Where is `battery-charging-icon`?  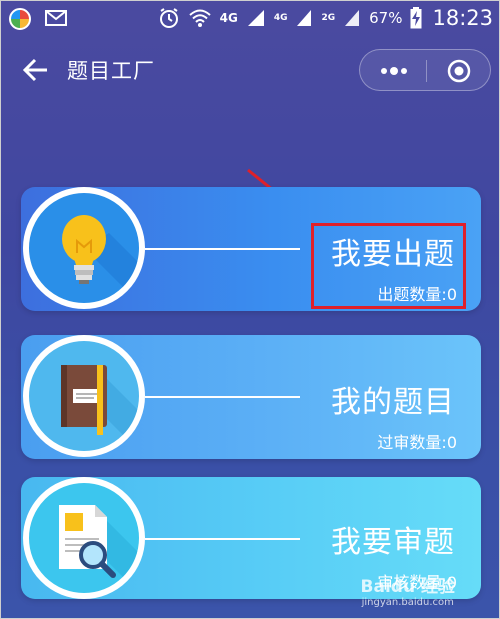 battery-charging-icon is located at coordinates (416, 18).